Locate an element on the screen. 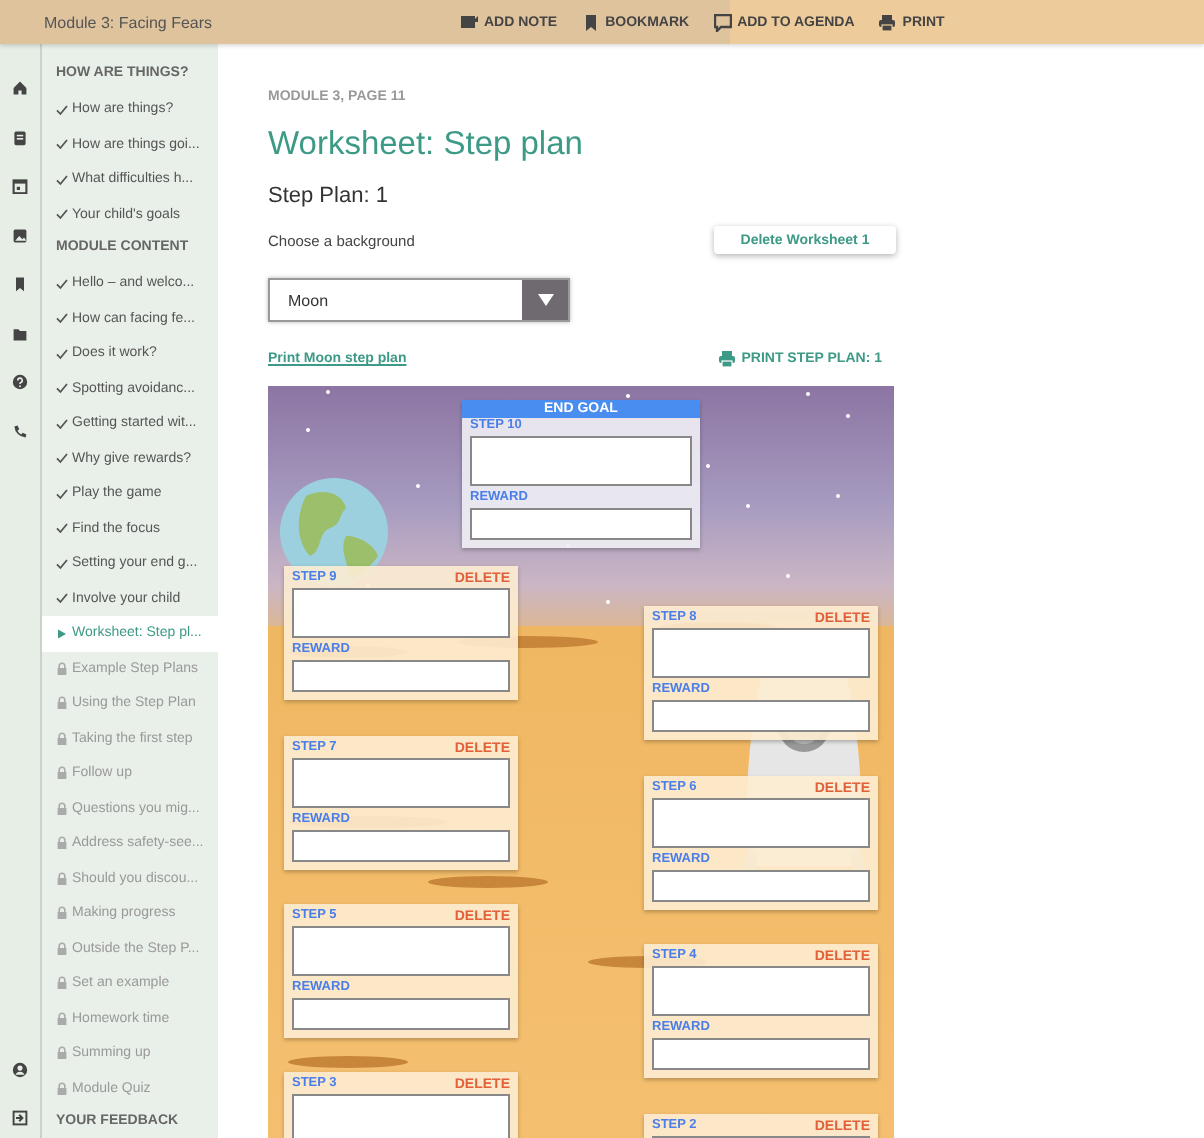  home-icon is located at coordinates (20, 88).